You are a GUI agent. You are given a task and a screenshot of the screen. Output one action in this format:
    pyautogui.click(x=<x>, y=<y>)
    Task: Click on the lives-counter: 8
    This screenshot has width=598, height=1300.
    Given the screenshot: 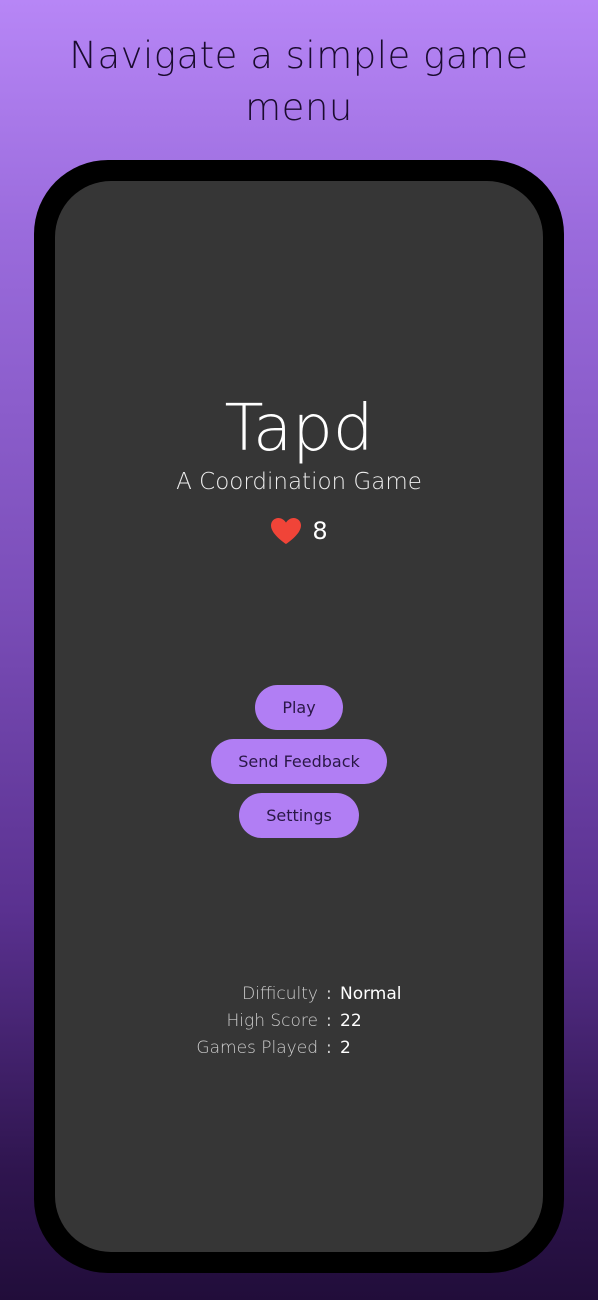 What is the action you would take?
    pyautogui.click(x=299, y=531)
    